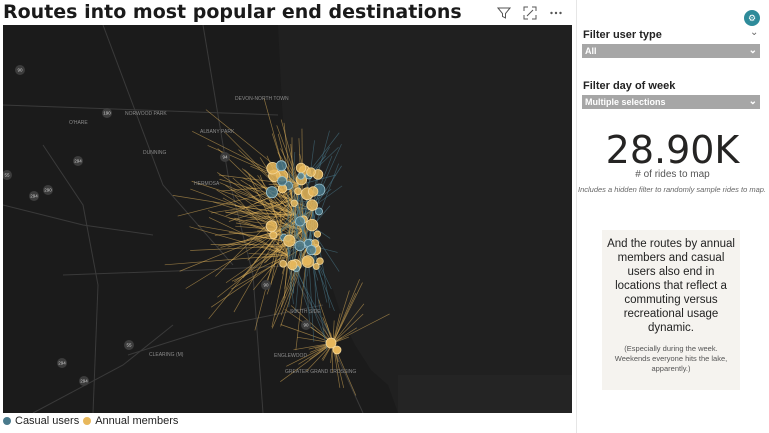  What do you see at coordinates (672, 174) in the screenshot?
I see `kpi-label: # of rides to map` at bounding box center [672, 174].